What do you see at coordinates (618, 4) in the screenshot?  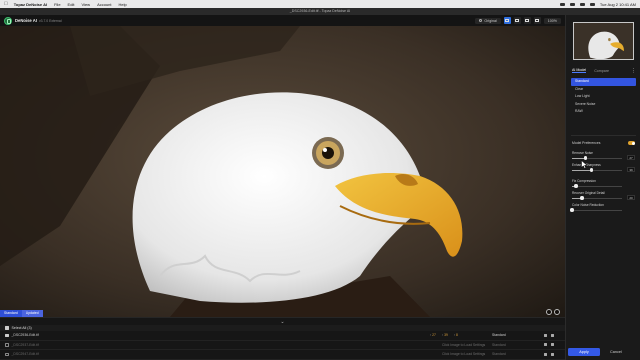 I see `clock: Tue Aug 2 10:41 AM` at bounding box center [618, 4].